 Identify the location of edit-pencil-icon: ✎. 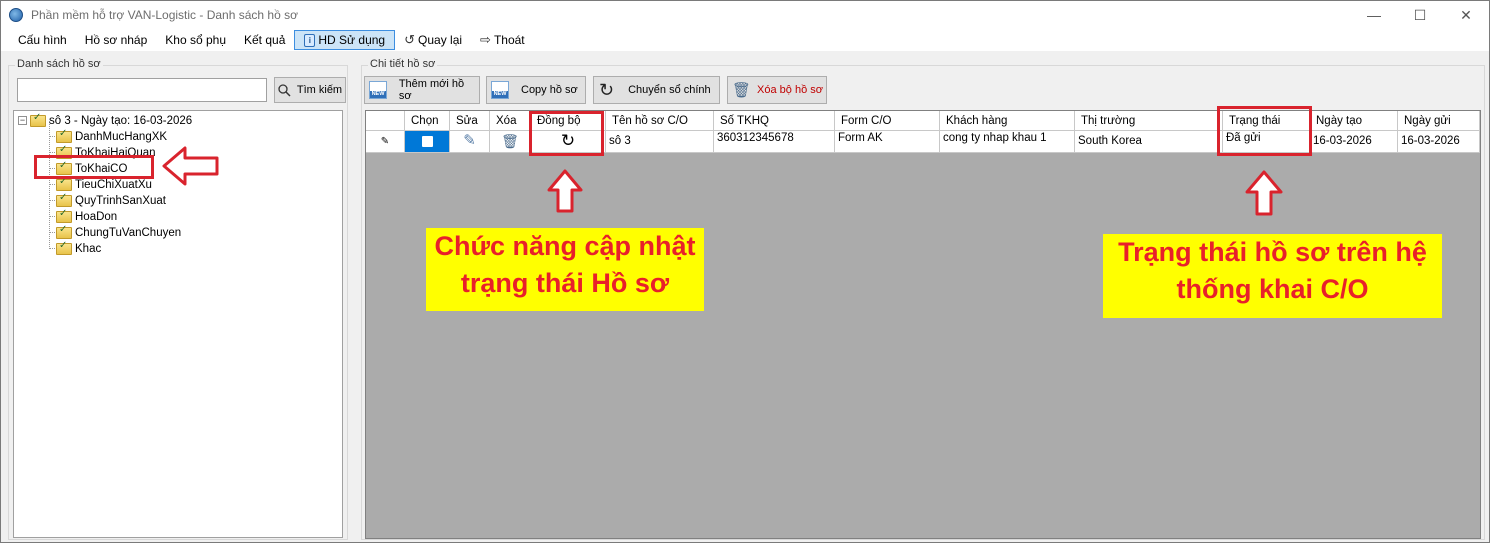
(469, 140).